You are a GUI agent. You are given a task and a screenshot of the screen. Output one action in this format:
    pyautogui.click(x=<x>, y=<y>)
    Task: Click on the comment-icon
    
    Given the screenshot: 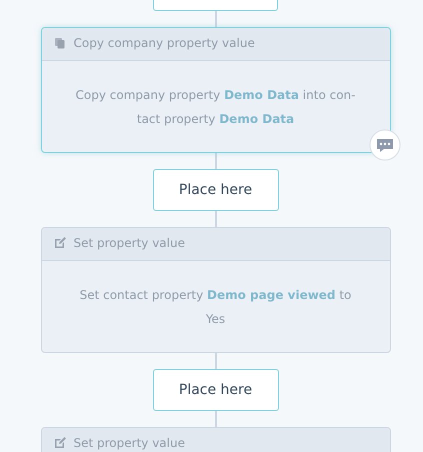 What is the action you would take?
    pyautogui.click(x=384, y=145)
    